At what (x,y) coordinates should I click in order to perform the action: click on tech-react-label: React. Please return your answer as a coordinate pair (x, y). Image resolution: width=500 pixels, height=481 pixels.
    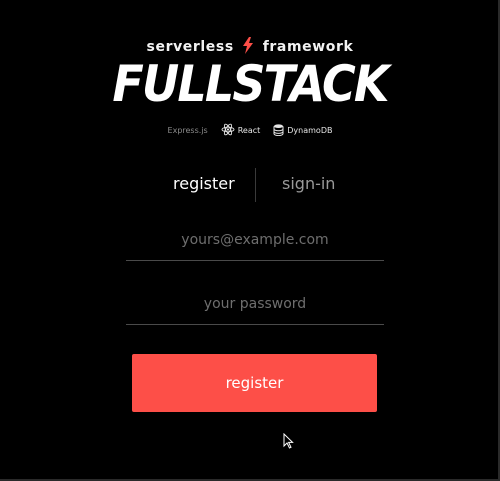
    Looking at the image, I should click on (249, 130).